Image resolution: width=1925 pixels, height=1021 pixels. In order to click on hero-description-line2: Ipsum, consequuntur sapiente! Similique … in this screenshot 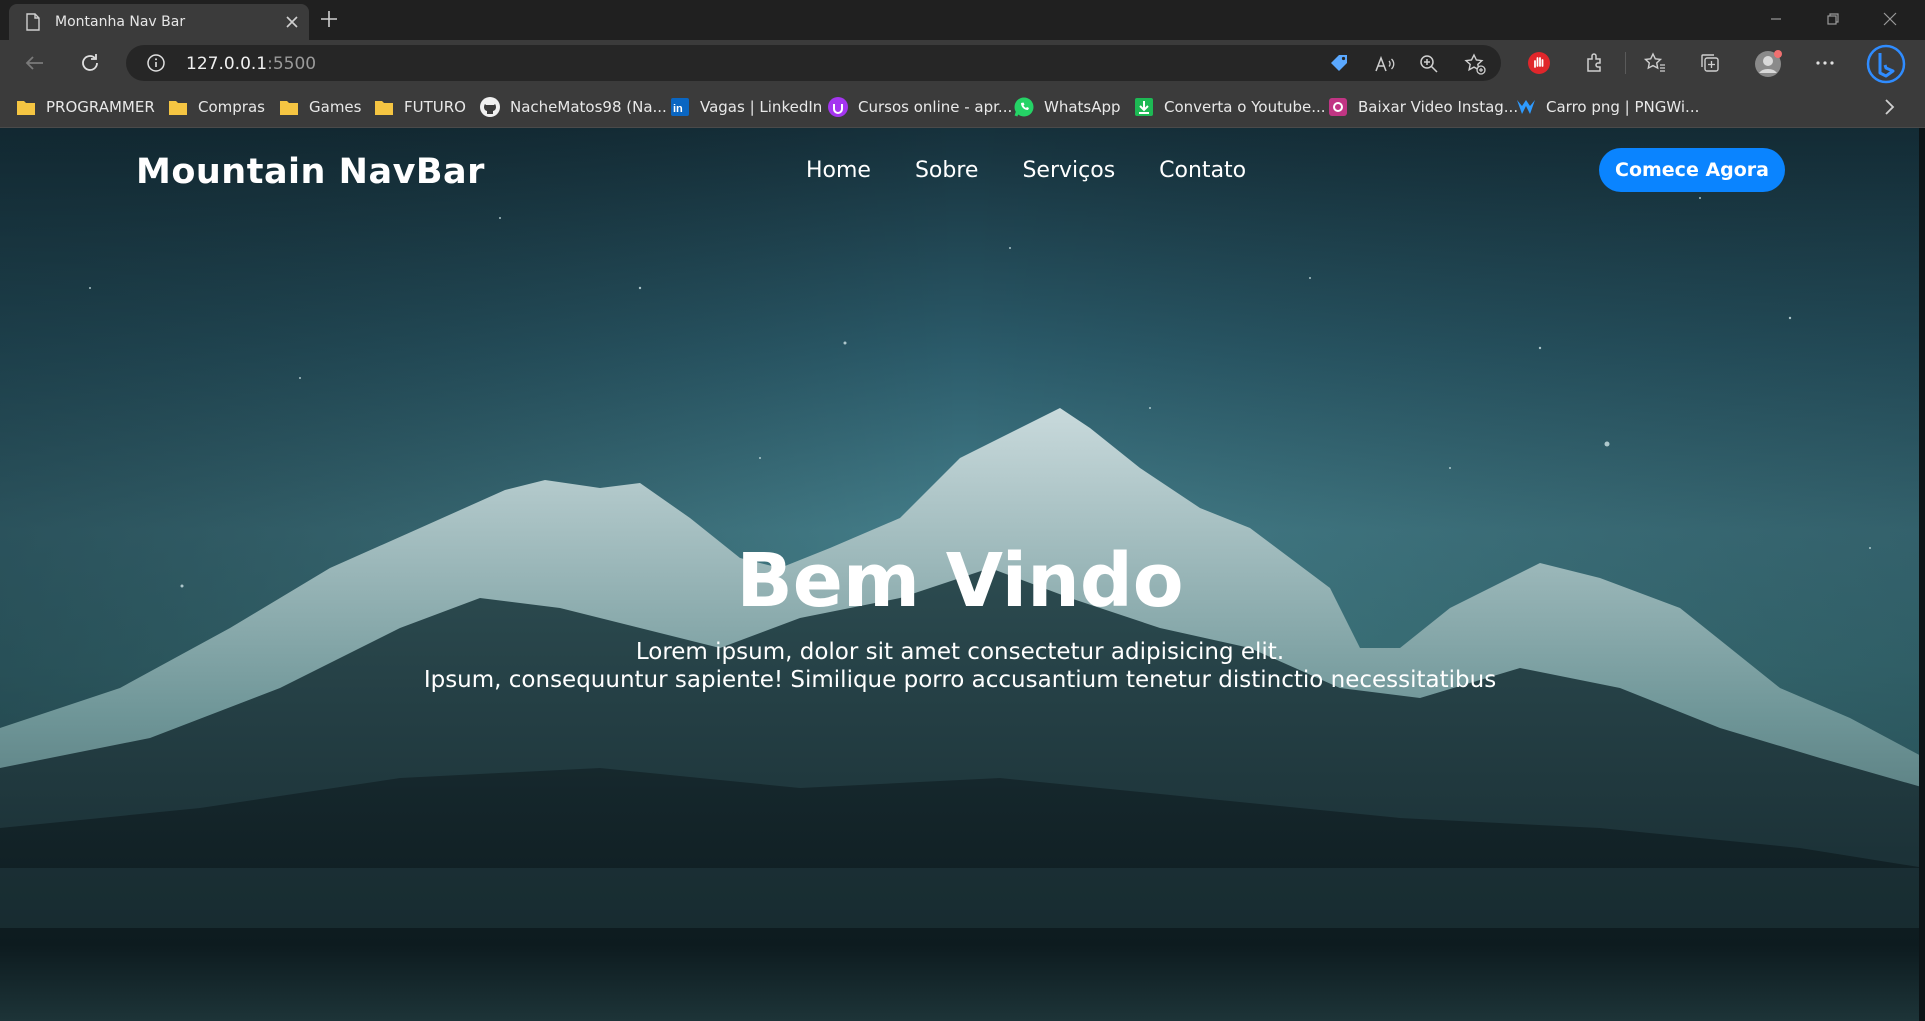, I will do `click(960, 680)`.